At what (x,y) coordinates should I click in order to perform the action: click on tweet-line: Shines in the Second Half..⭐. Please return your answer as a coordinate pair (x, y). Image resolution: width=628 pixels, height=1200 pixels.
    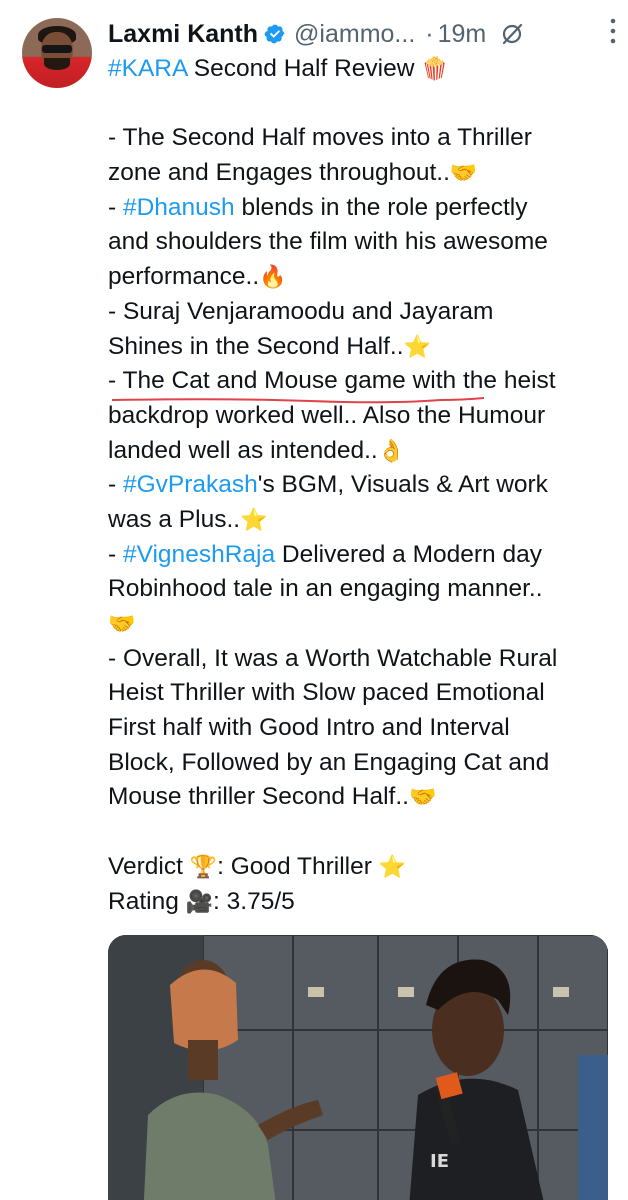
    Looking at the image, I should click on (360, 347).